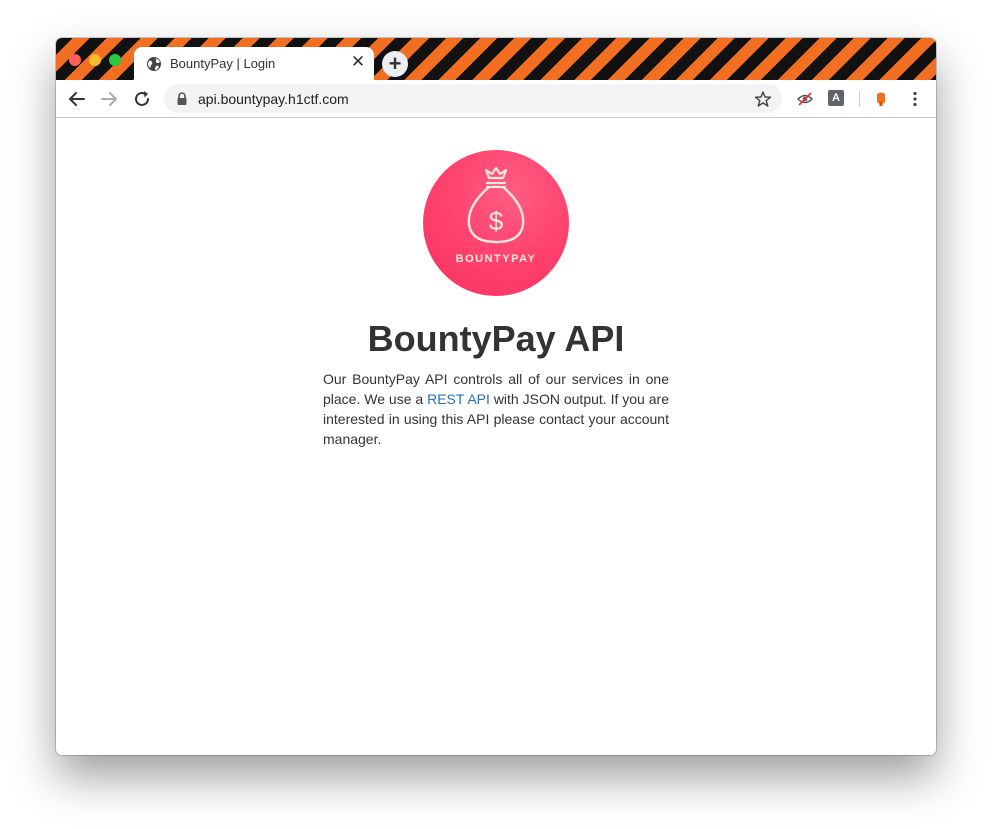 The width and height of the screenshot is (992, 829). I want to click on close-window-button, so click(75, 60).